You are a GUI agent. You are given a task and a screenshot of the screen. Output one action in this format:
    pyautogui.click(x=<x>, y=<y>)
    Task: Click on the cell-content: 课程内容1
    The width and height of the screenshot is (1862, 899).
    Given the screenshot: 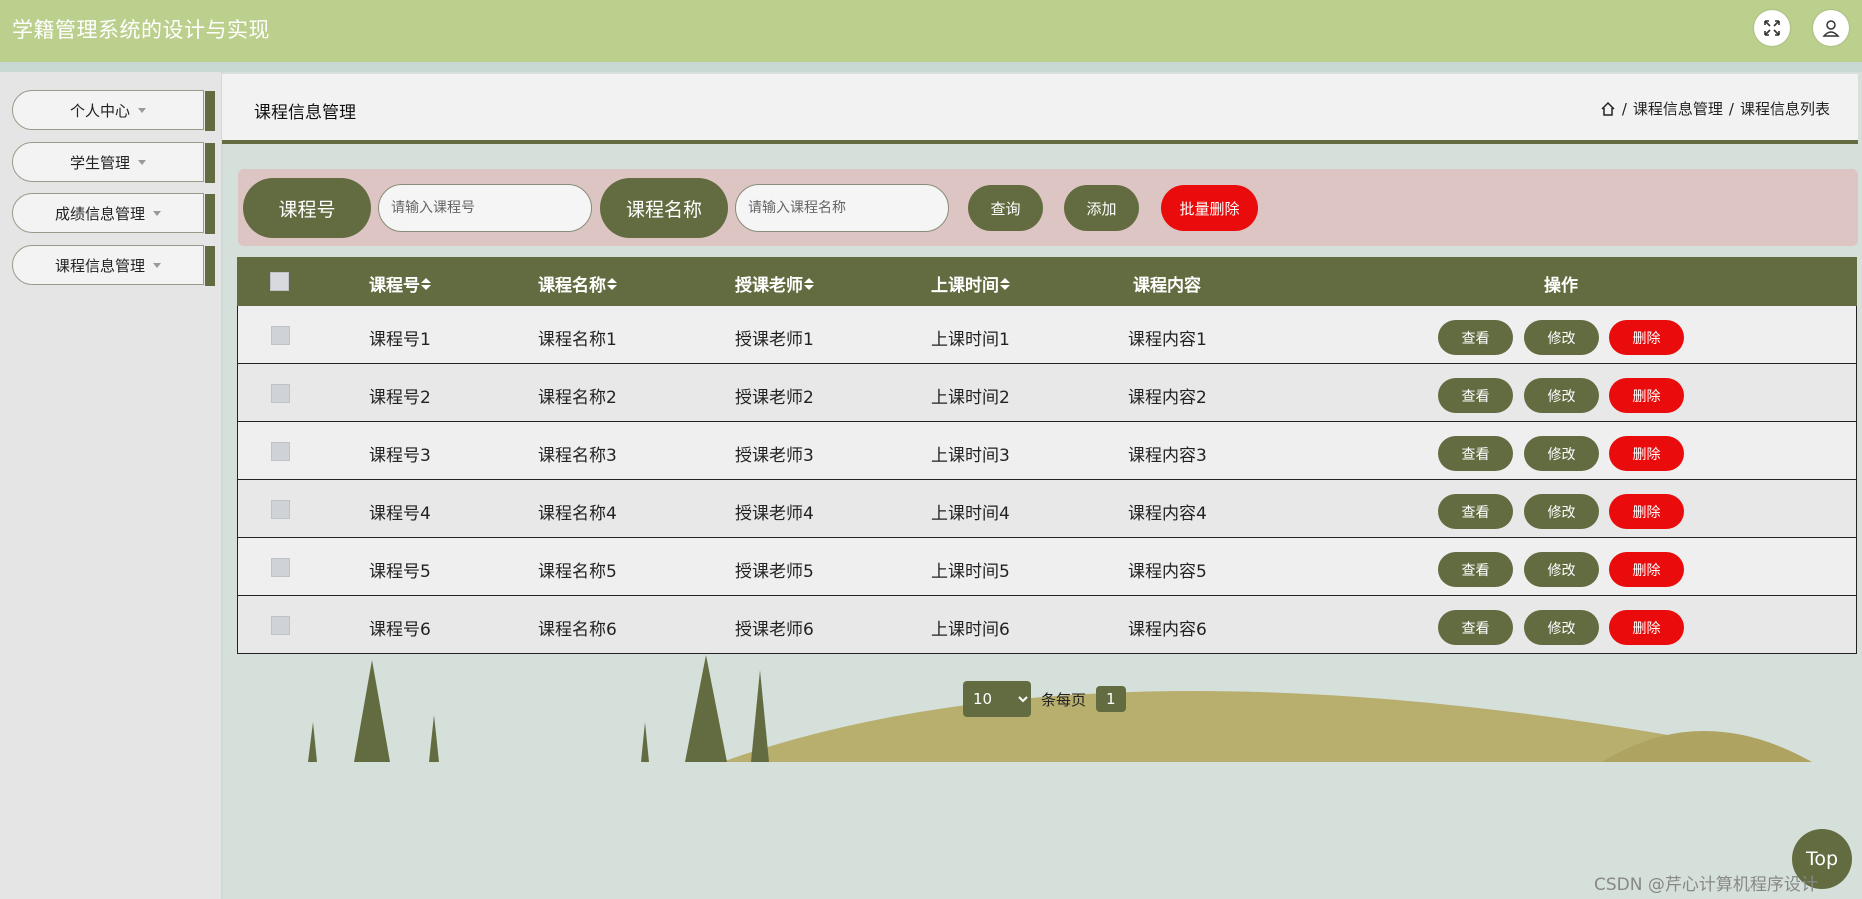 What is the action you would take?
    pyautogui.click(x=1167, y=340)
    